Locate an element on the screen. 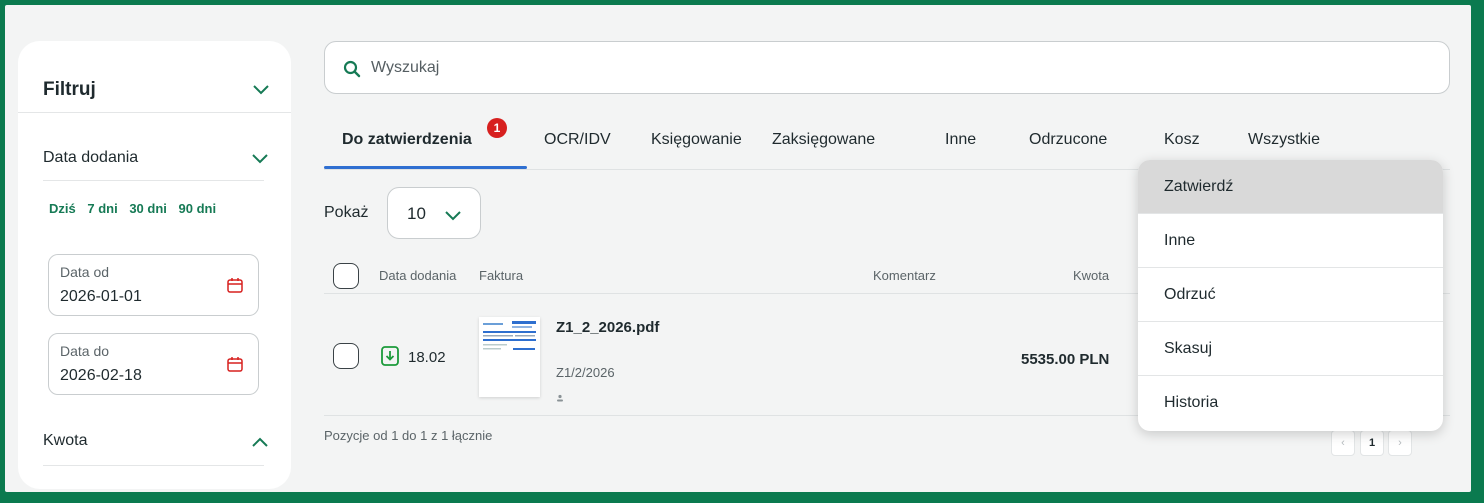 This screenshot has height=503, width=1484. row-amount: 5535.00 PLN is located at coordinates (1065, 359).